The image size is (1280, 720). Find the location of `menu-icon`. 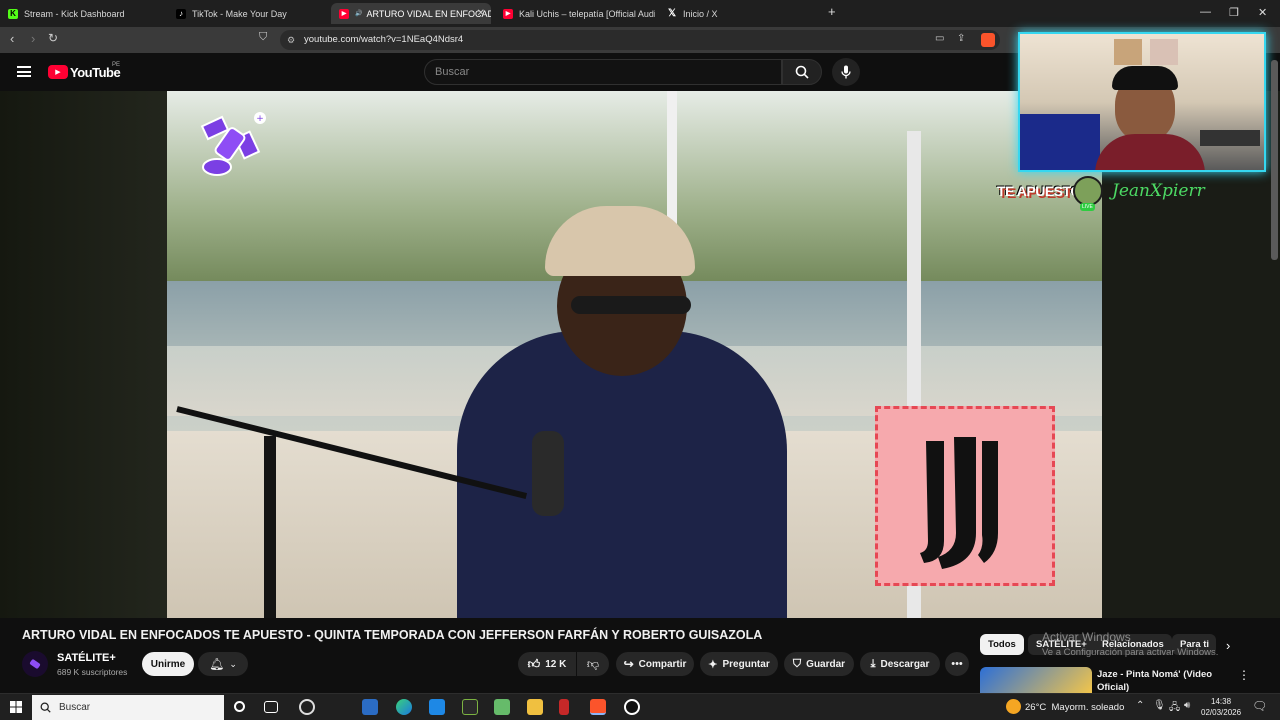

menu-icon is located at coordinates (24, 71).